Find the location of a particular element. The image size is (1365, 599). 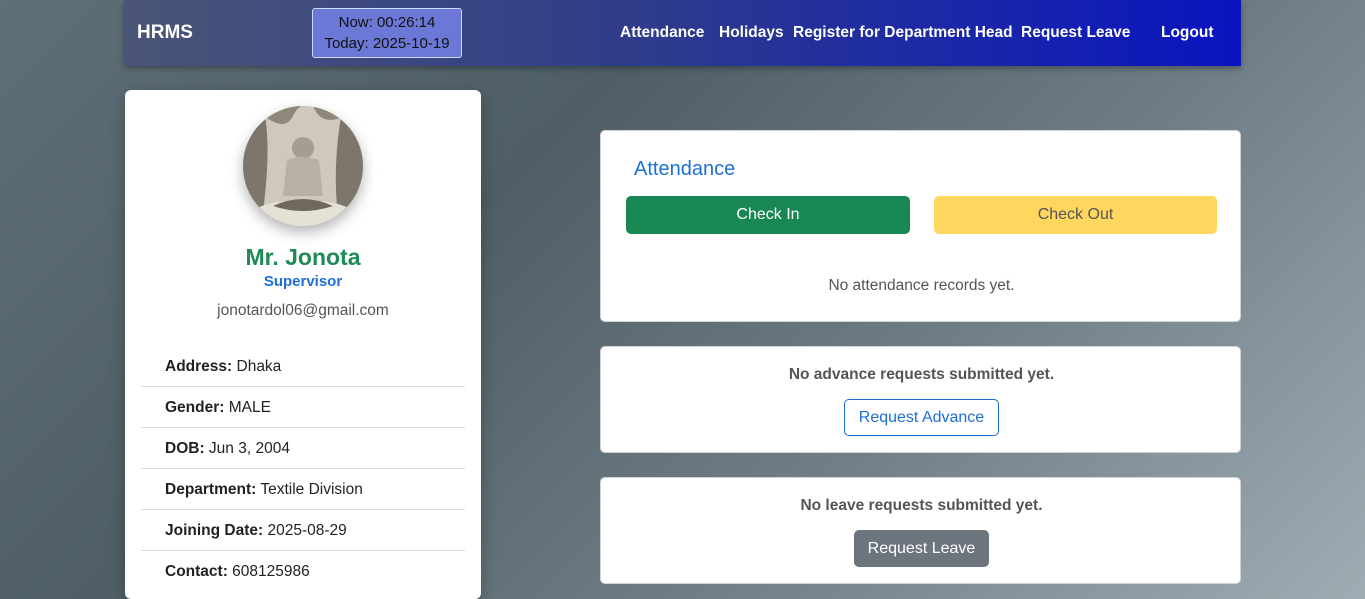

request-advance-button: Request Advance is located at coordinates (921, 417).